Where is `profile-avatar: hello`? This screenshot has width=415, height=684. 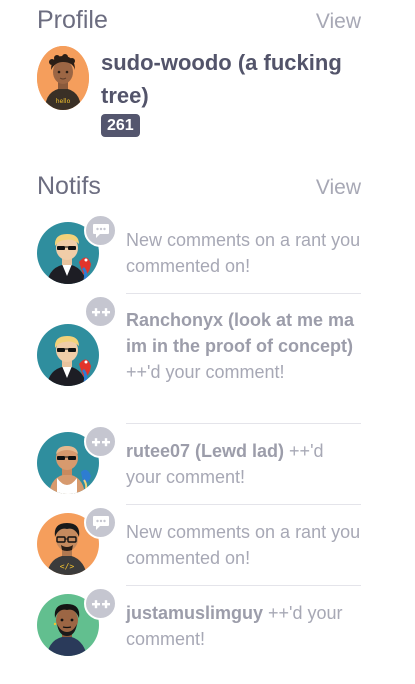 profile-avatar: hello is located at coordinates (63, 78).